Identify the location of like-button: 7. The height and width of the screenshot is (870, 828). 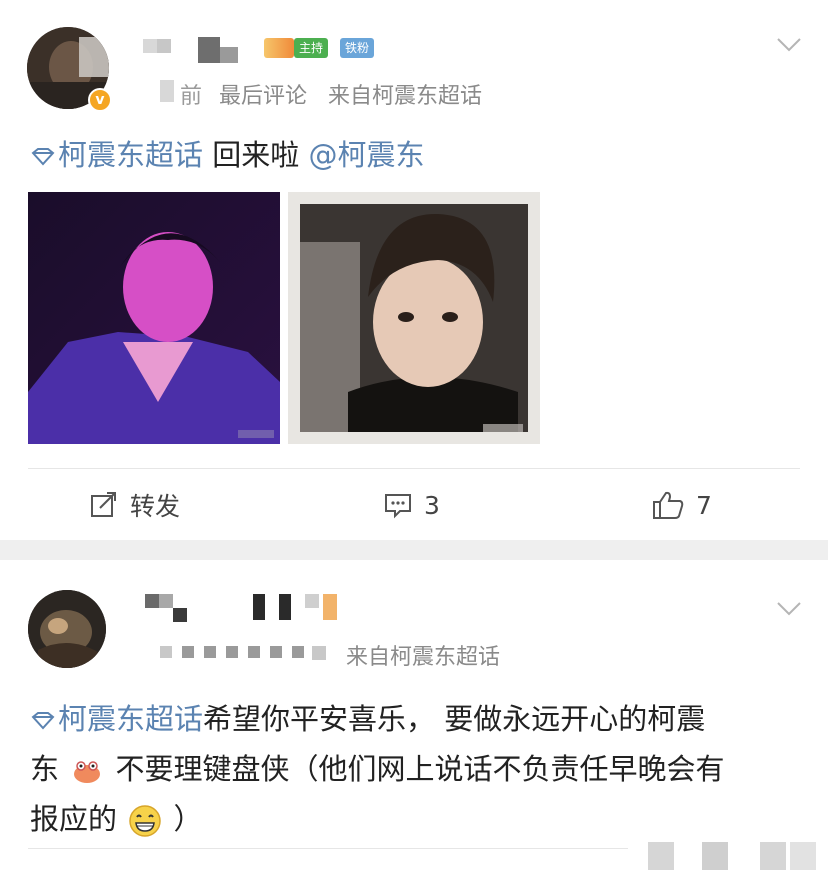
(682, 505).